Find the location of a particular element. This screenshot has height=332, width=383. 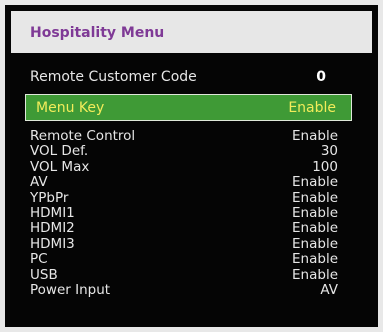

menu-title: Hospitality Menu is located at coordinates (97, 33).